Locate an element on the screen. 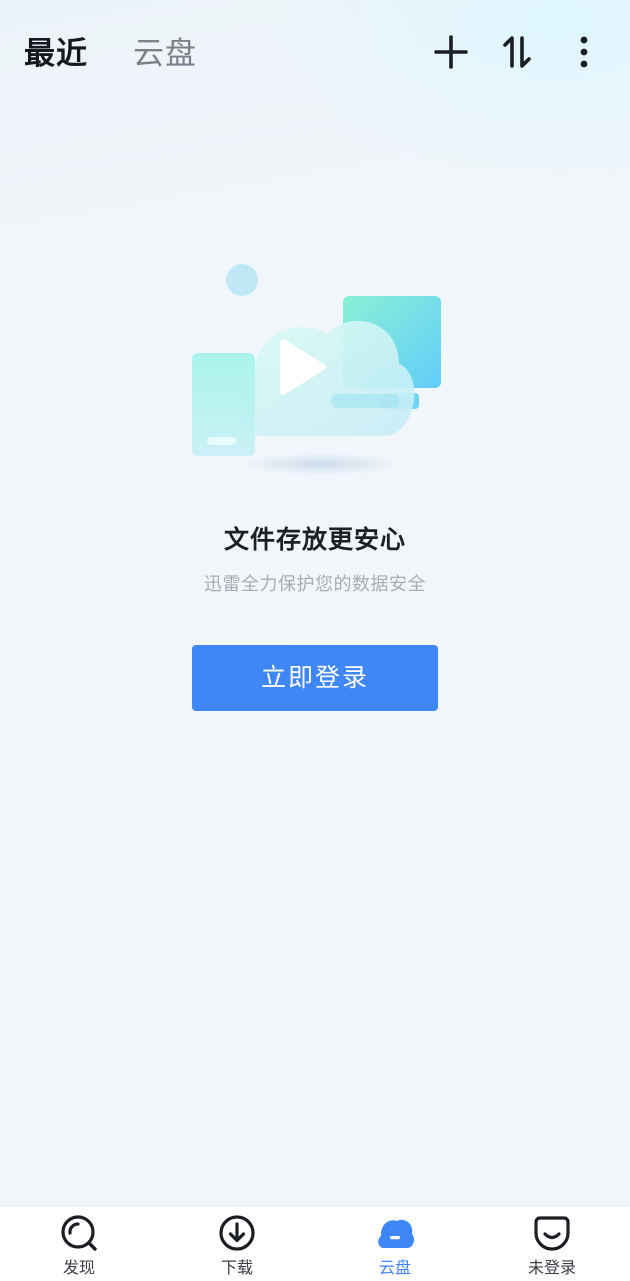  tab-cloud-drive: 云盘 is located at coordinates (165, 54).